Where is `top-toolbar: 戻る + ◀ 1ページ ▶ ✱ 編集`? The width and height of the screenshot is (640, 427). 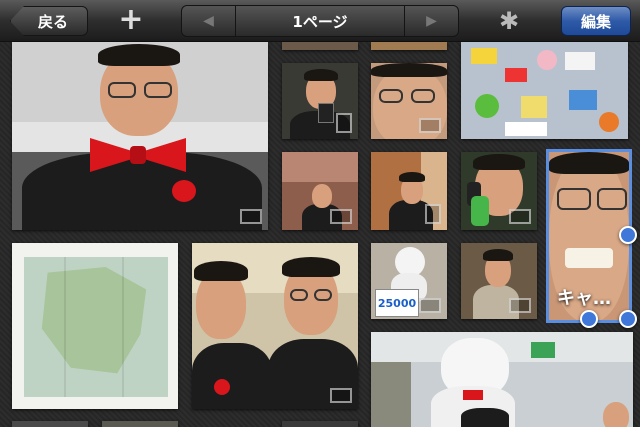 top-toolbar: 戻る + ◀ 1ページ ▶ ✱ 編集 is located at coordinates (320, 21).